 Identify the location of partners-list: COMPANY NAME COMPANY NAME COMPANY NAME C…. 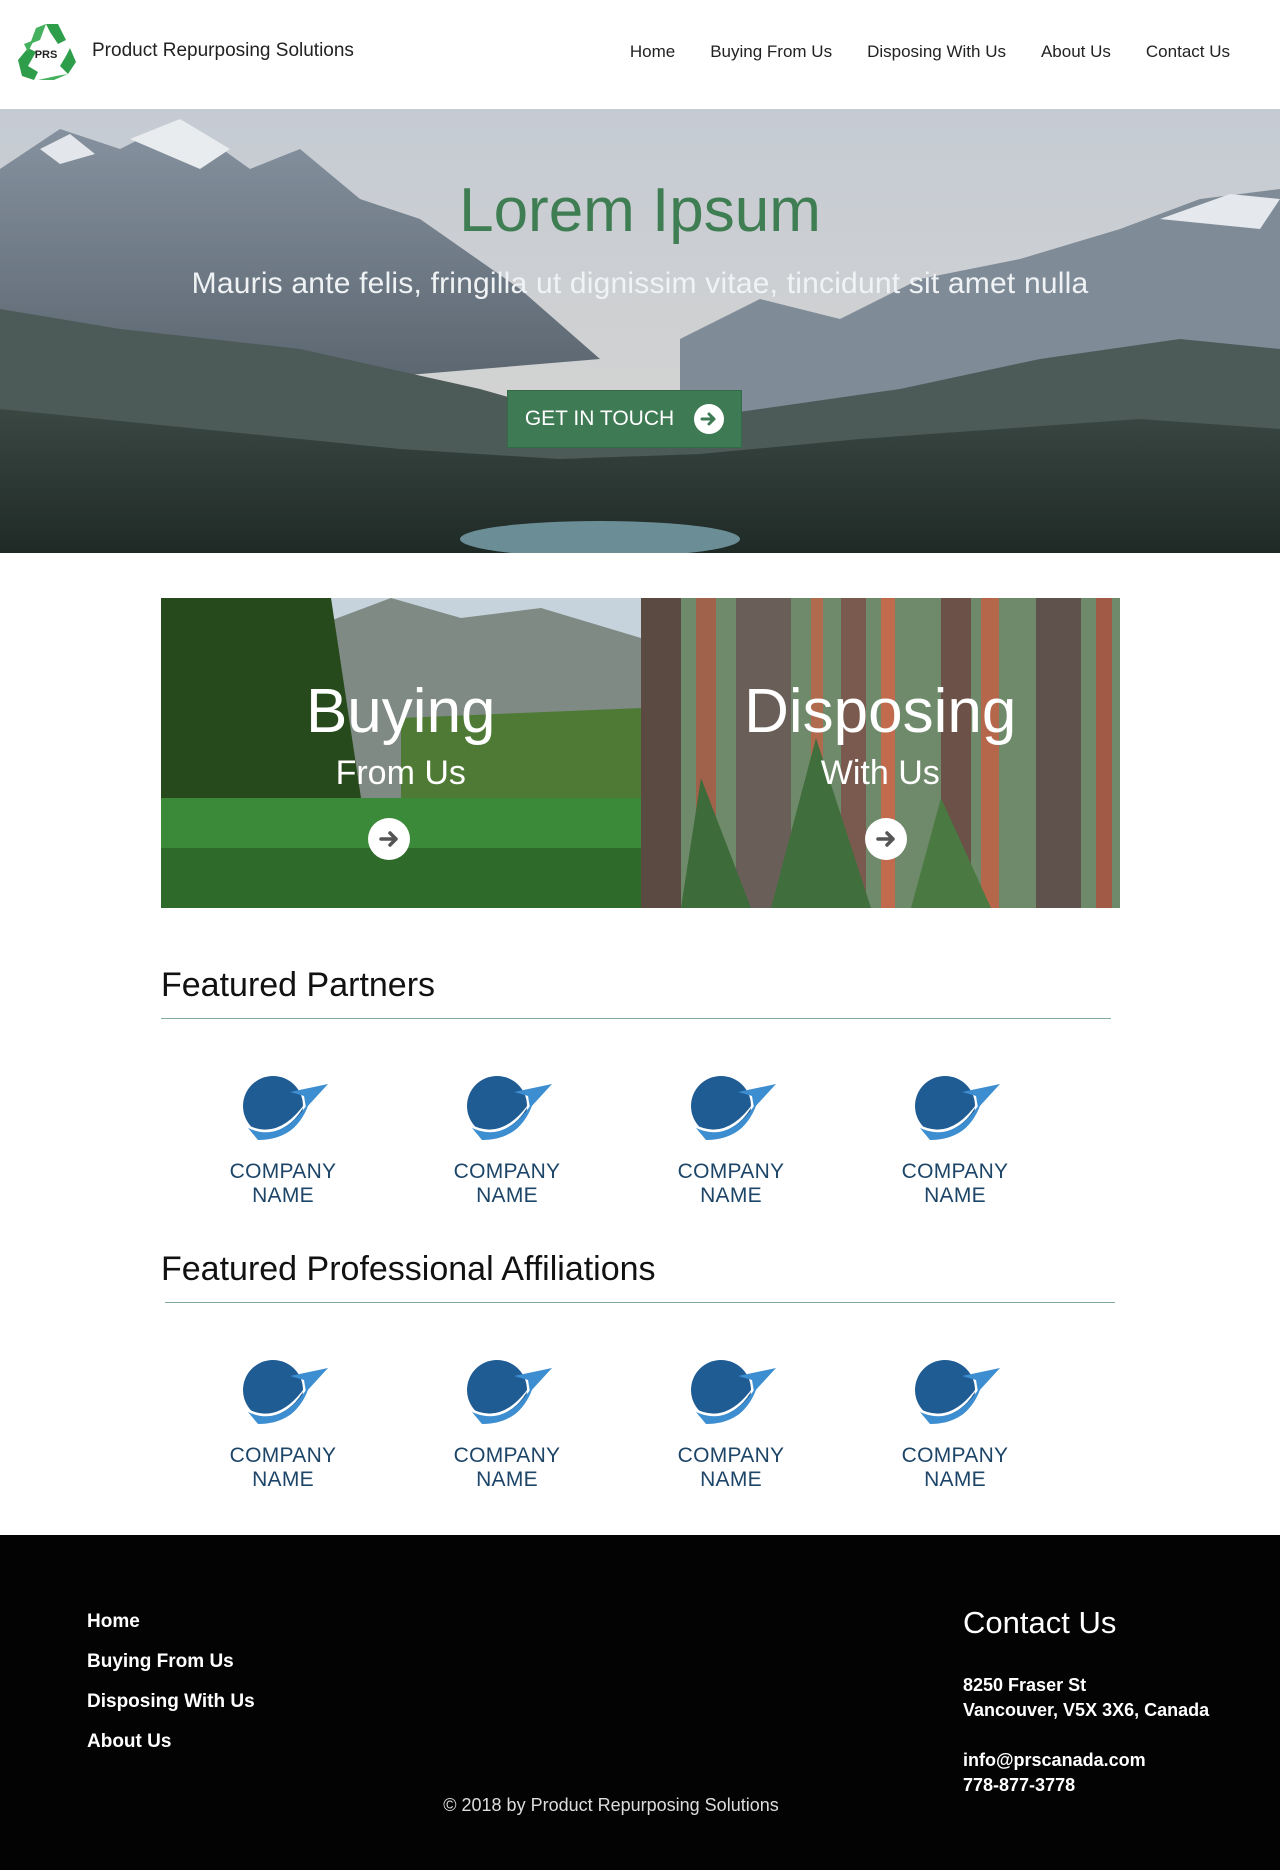
(648, 1139).